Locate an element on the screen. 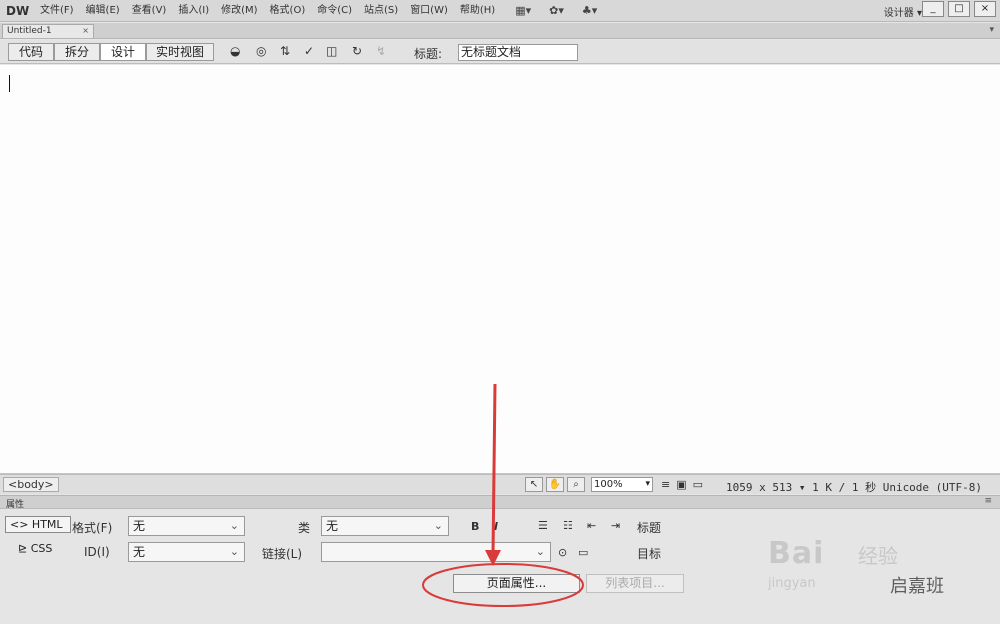 This screenshot has width=1000, height=624. workspace-switcher: 设计器 ▾ is located at coordinates (903, 11).